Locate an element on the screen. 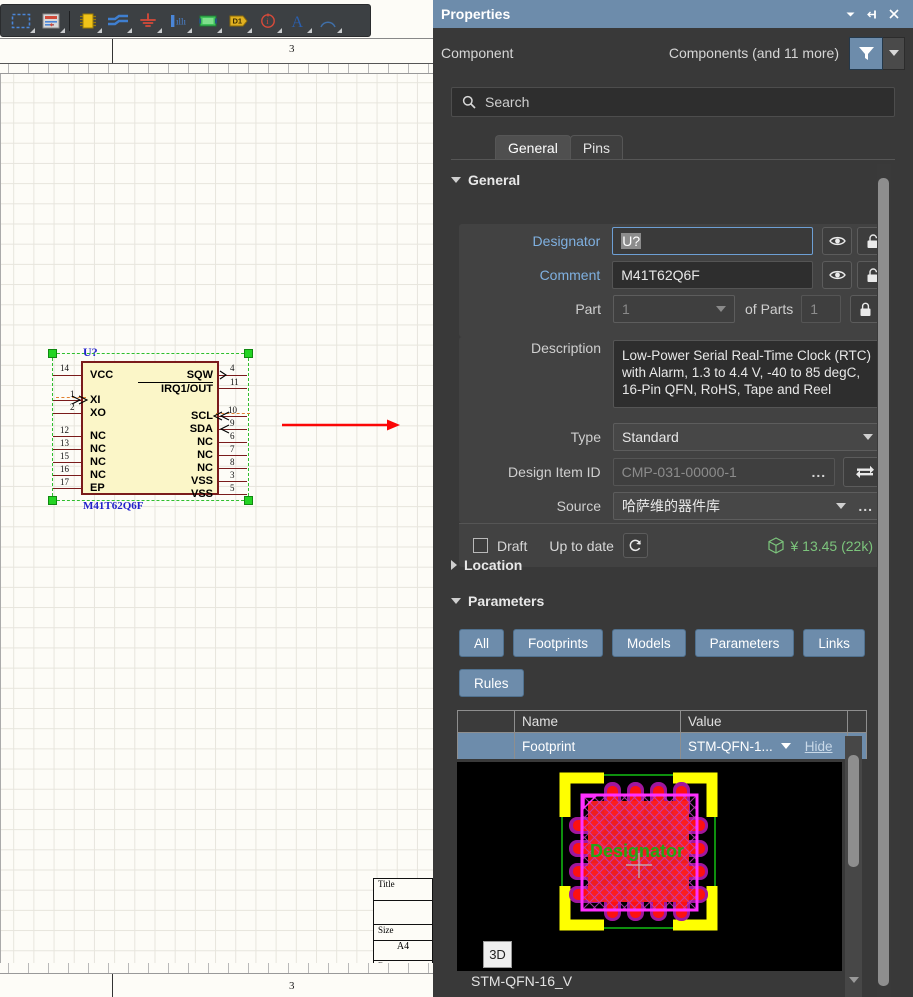 This screenshot has height=997, width=913. panel-tabs: General Pins is located at coordinates (673, 147).